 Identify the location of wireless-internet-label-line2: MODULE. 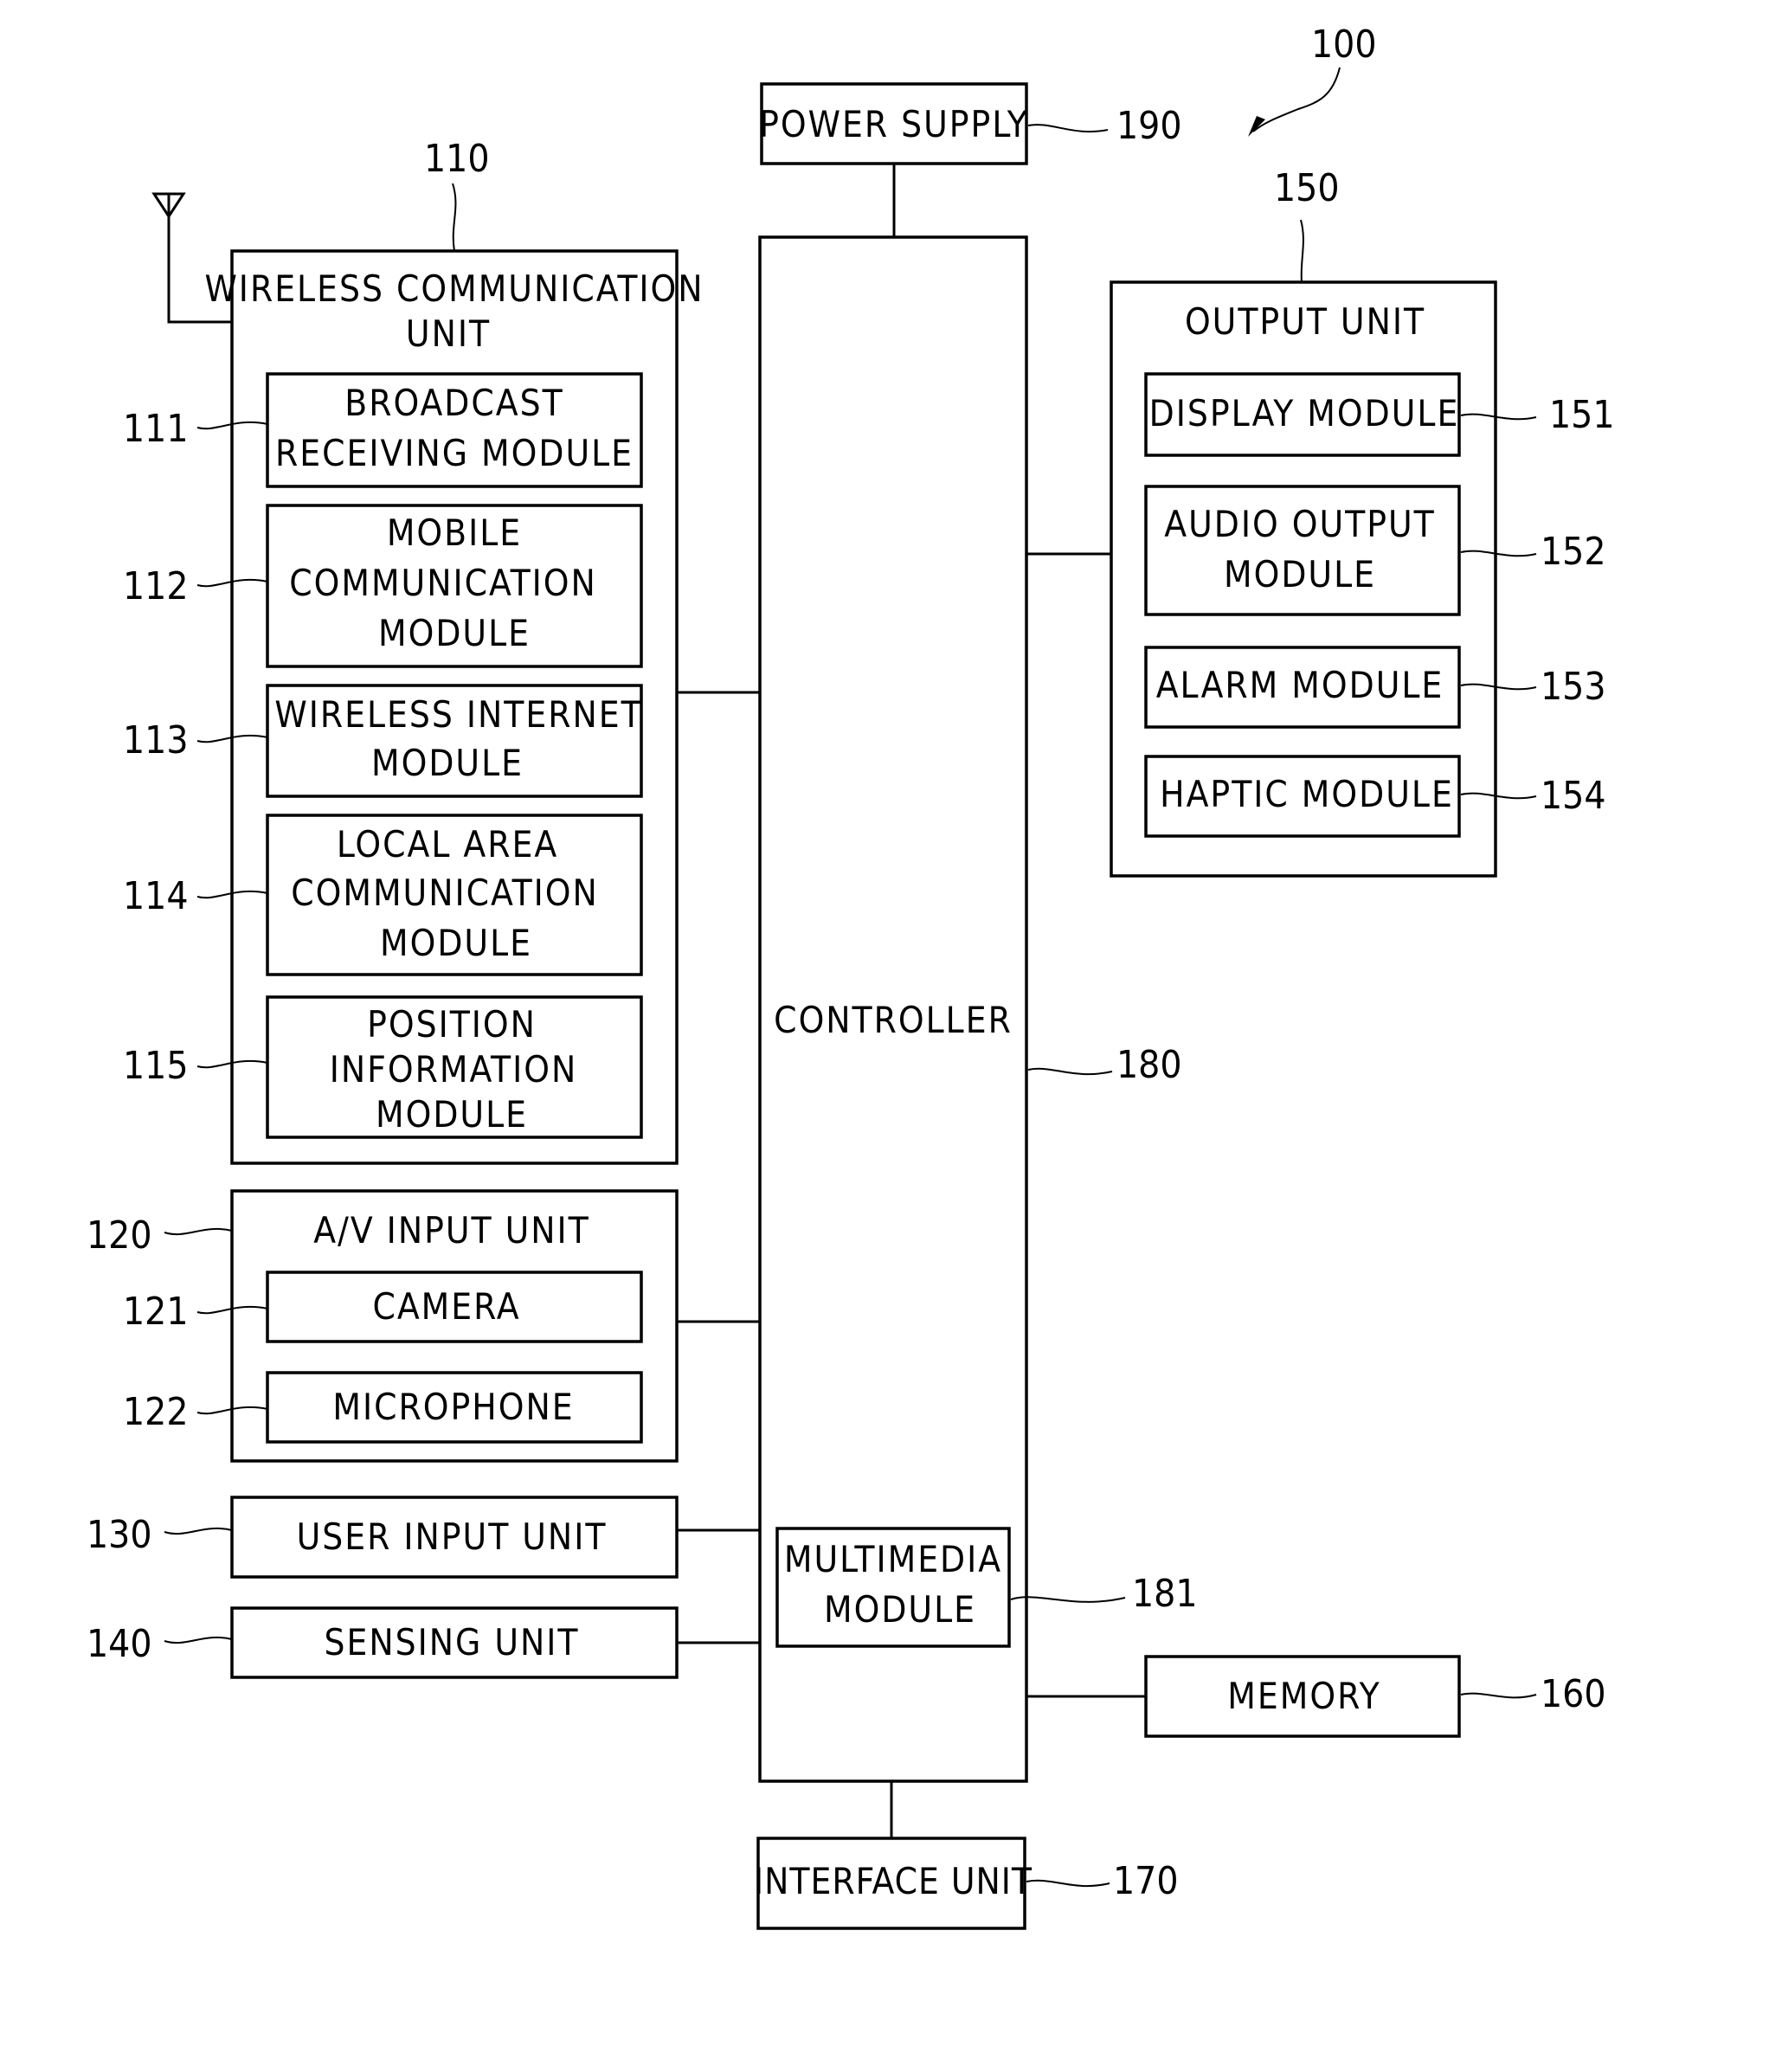
(447, 763).